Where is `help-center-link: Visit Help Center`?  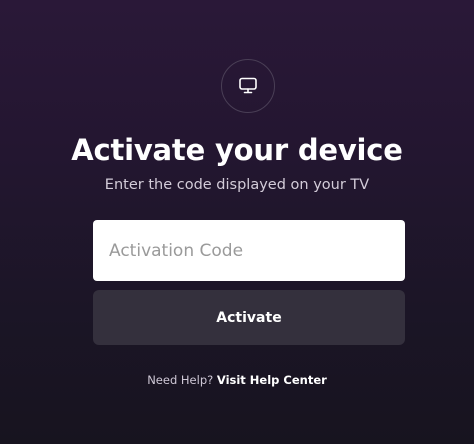
help-center-link: Visit Help Center is located at coordinates (272, 380).